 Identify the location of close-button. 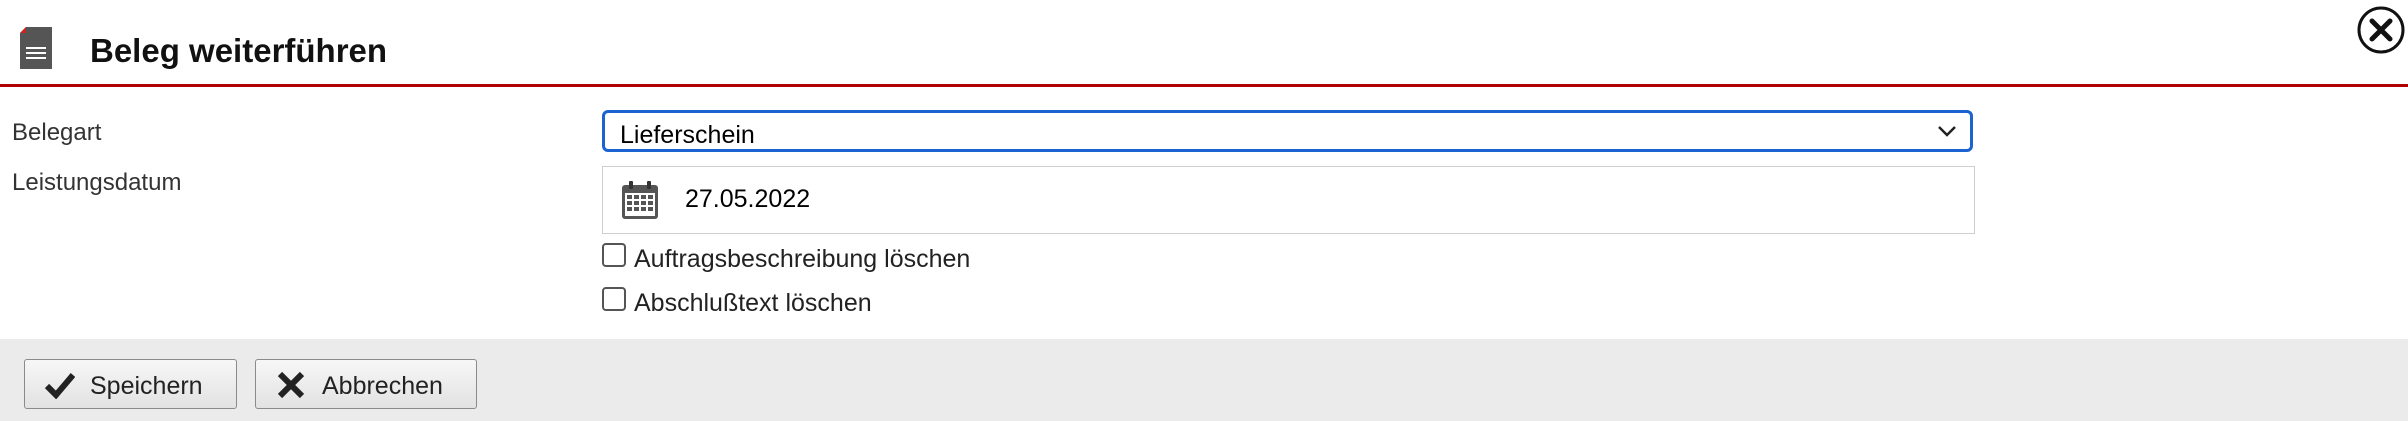
(2381, 30).